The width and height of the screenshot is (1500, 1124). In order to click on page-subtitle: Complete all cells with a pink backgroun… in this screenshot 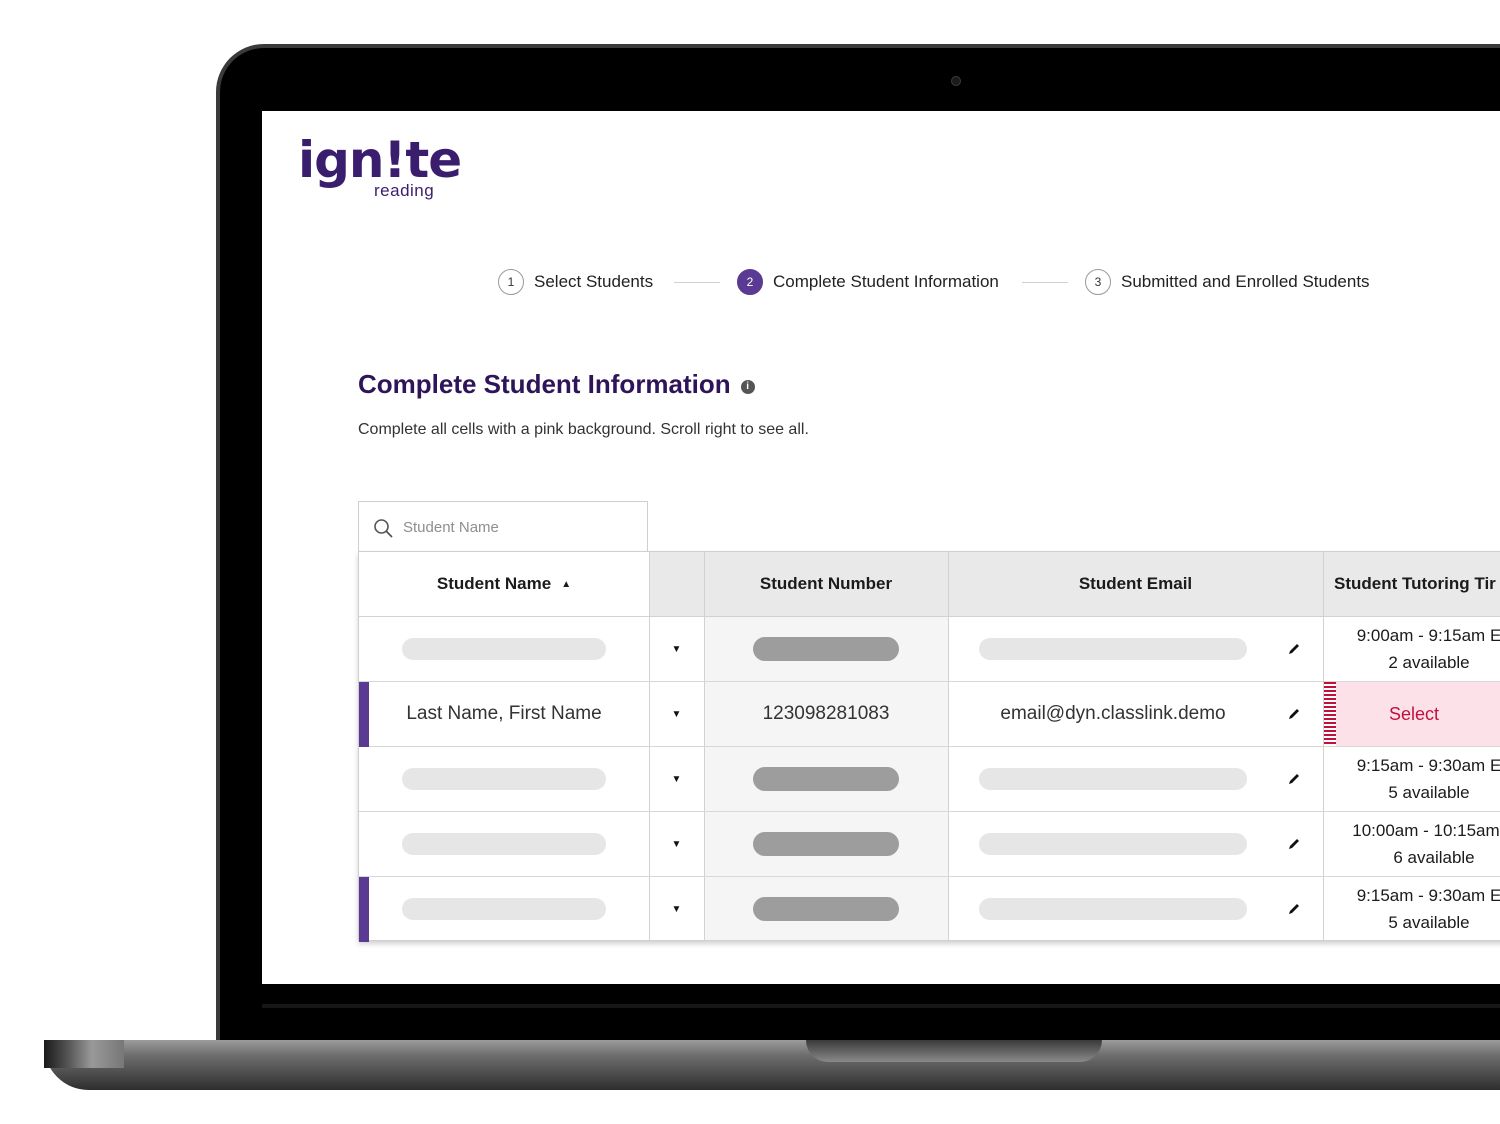, I will do `click(583, 429)`.